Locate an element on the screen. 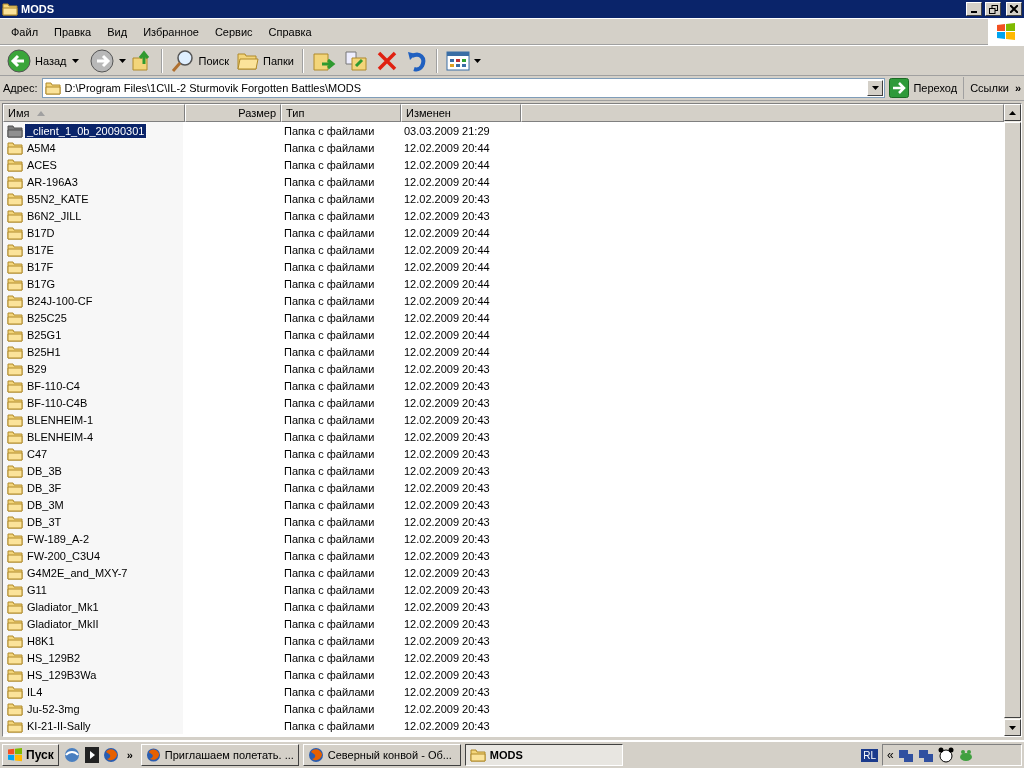  name-cell: B17G is located at coordinates (93, 283).